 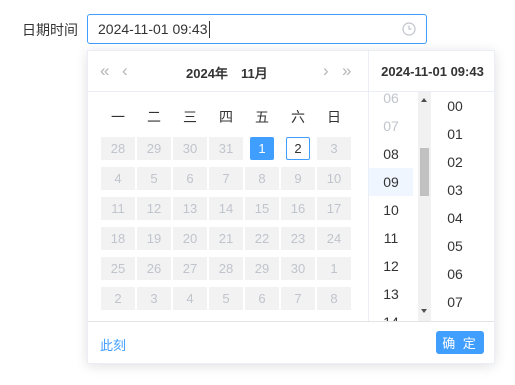 What do you see at coordinates (455, 134) in the screenshot?
I see `minute-option: 01` at bounding box center [455, 134].